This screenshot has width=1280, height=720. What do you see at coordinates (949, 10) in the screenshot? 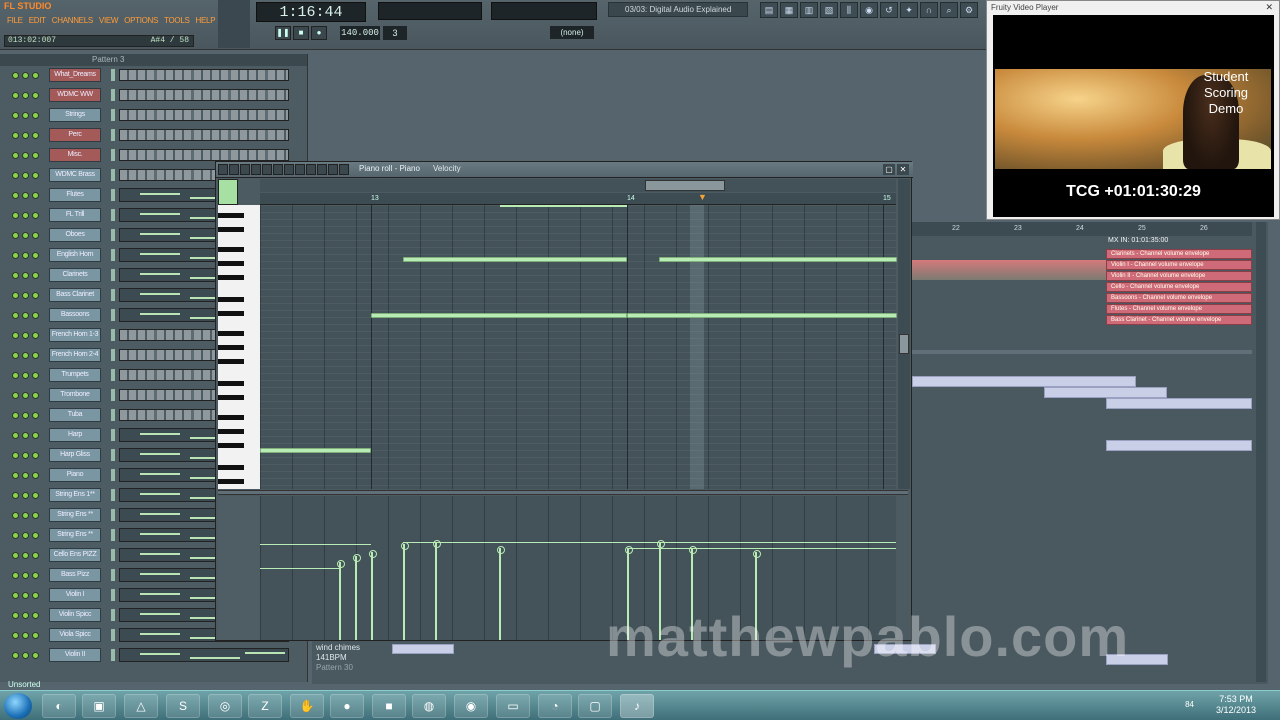
I see `search-icon: ⌕` at bounding box center [949, 10].